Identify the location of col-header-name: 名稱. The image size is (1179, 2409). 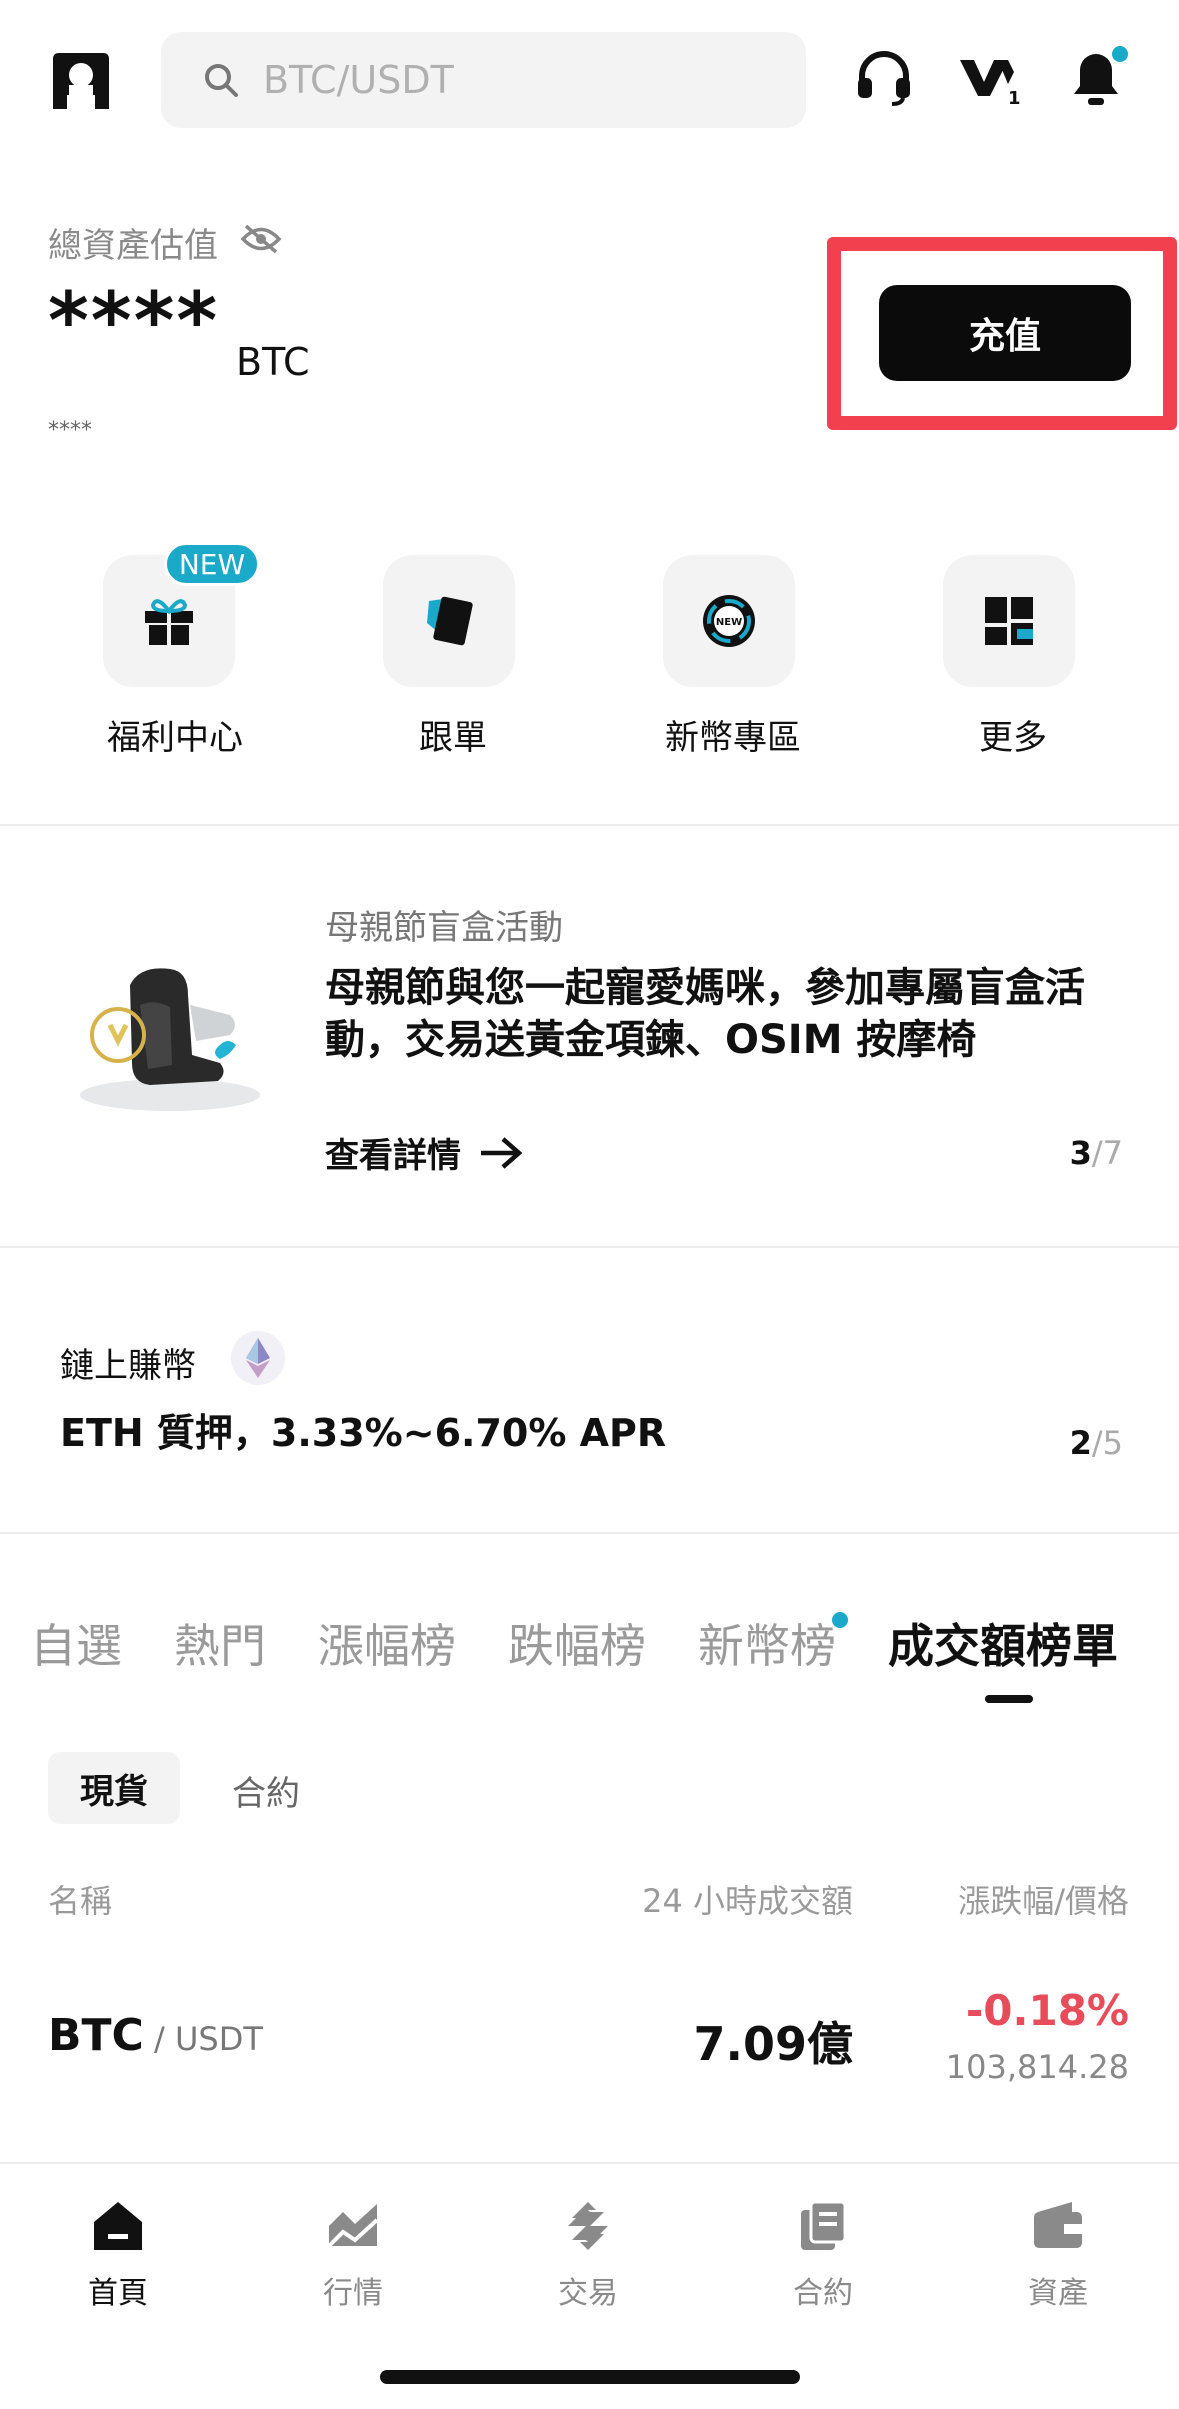
(80, 1901).